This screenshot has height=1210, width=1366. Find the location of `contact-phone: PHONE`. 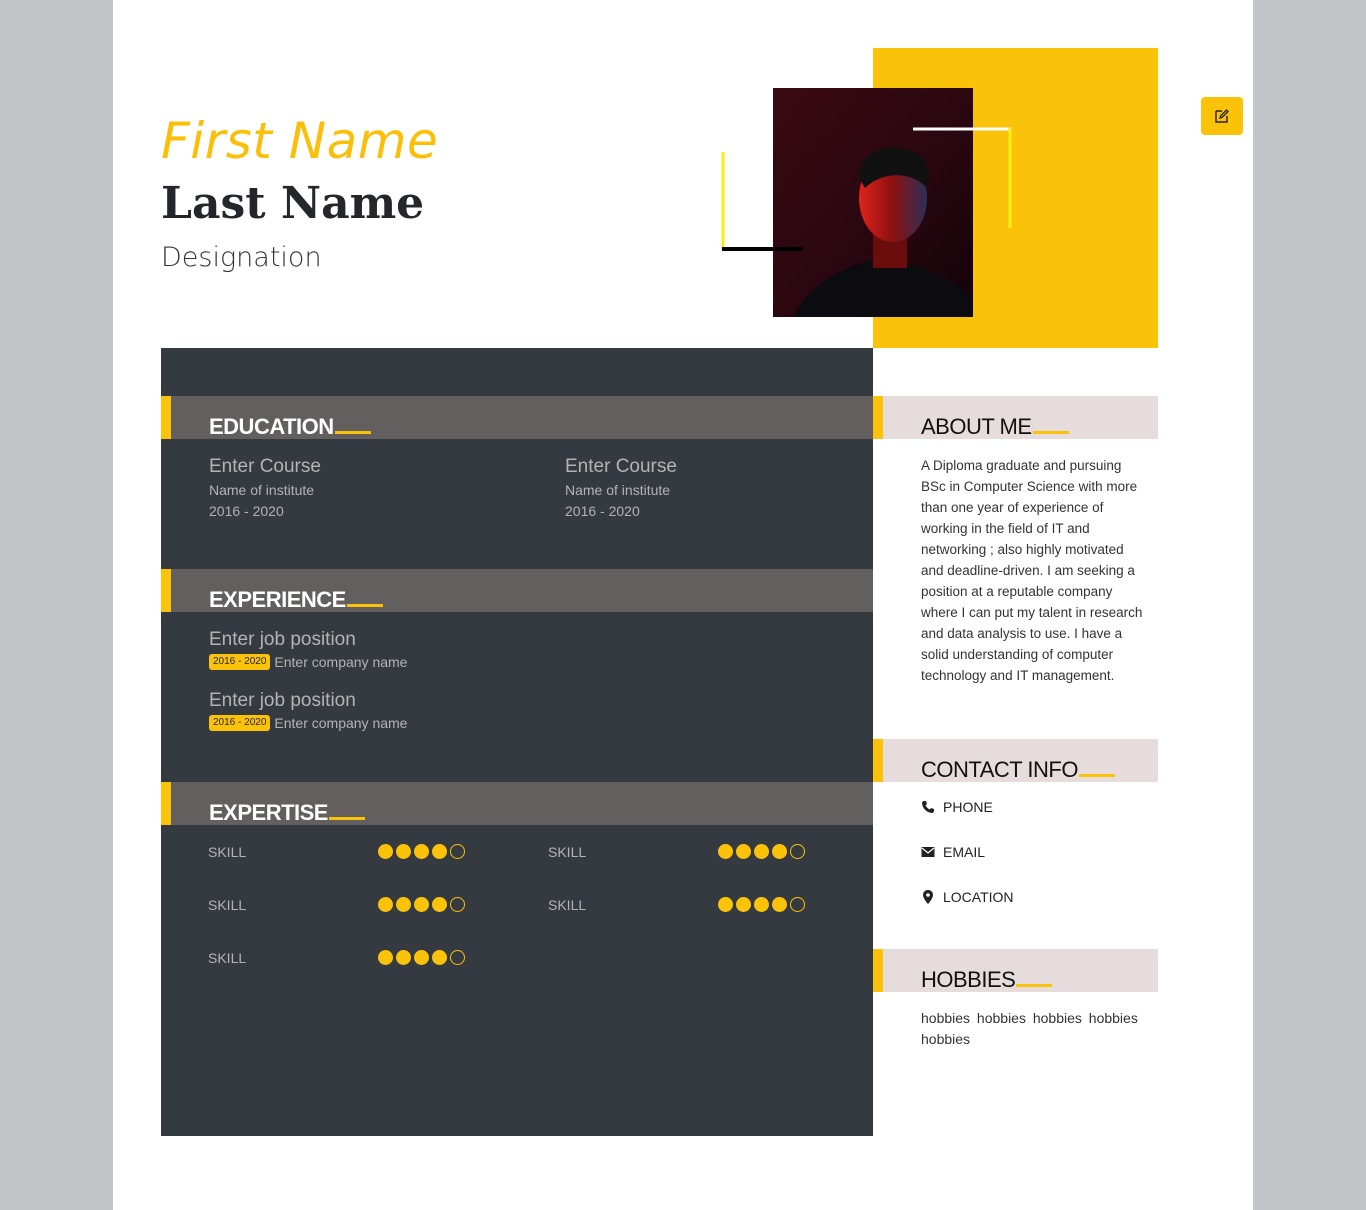

contact-phone: PHONE is located at coordinates (957, 807).